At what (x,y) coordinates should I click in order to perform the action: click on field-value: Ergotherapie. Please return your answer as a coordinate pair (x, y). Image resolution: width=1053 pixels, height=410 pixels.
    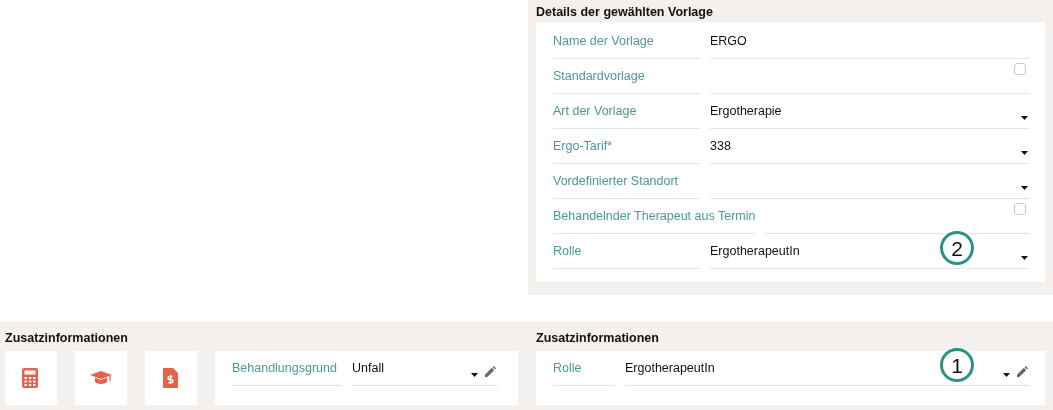
    Looking at the image, I should click on (746, 111).